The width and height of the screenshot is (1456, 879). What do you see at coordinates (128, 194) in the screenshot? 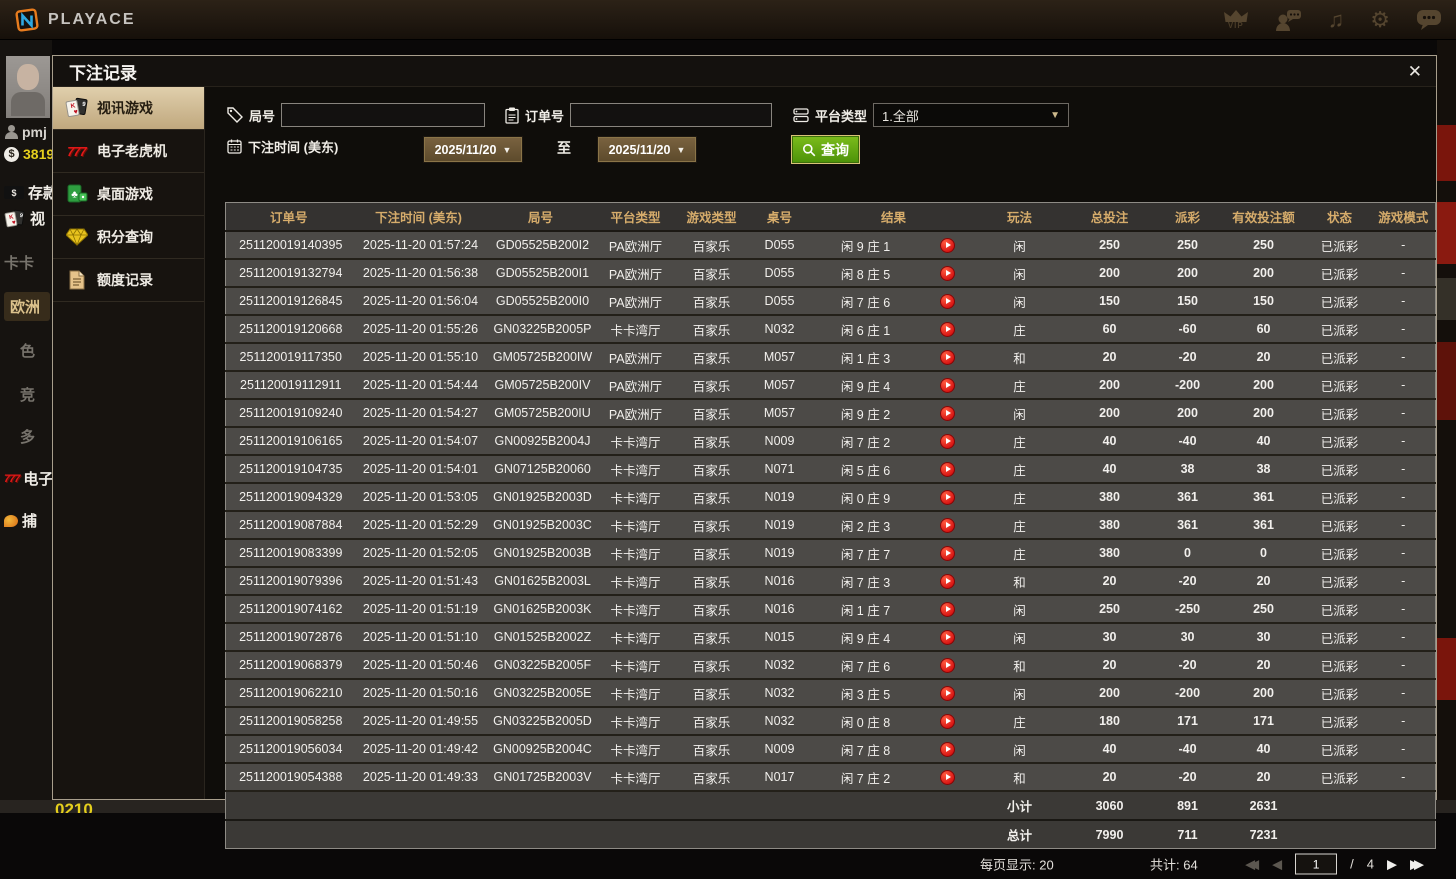
I see `sidebar-item-table-games: ♣ 桌面游戏` at bounding box center [128, 194].